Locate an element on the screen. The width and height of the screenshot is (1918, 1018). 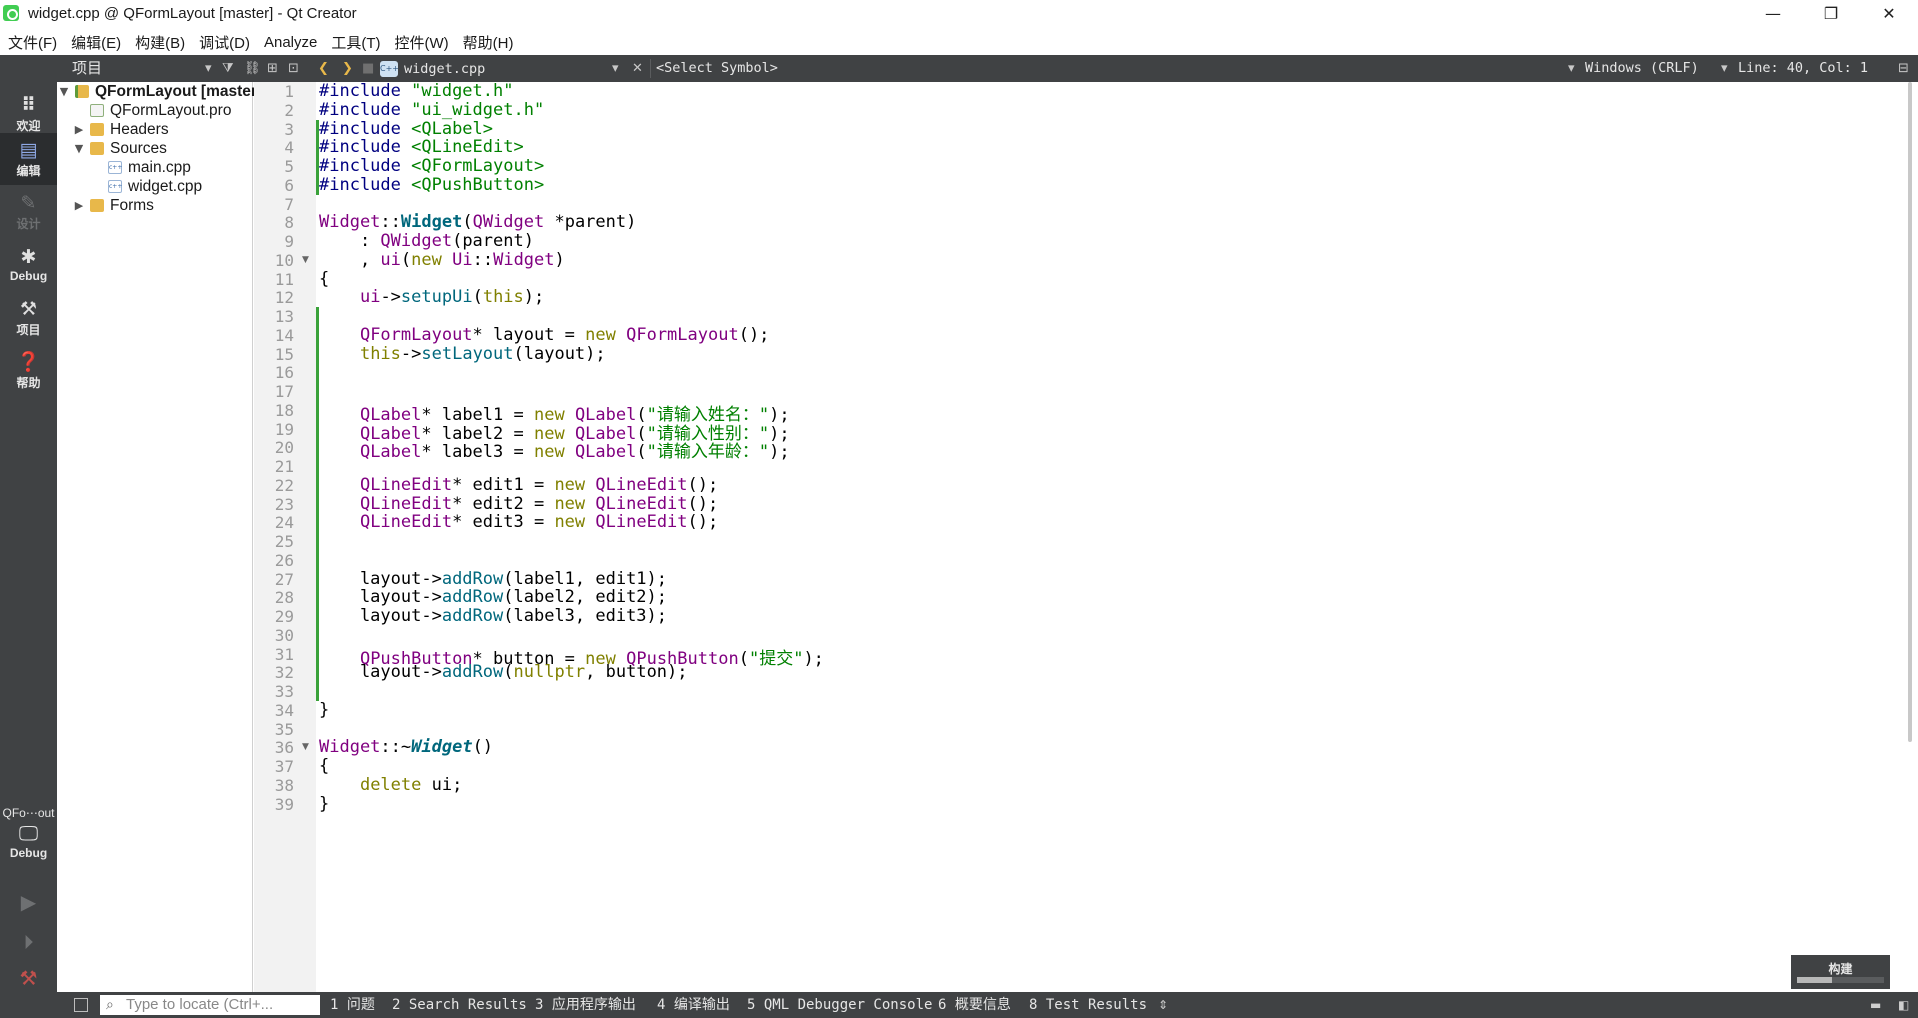
menu-edit: 编辑(E) is located at coordinates (95, 42).